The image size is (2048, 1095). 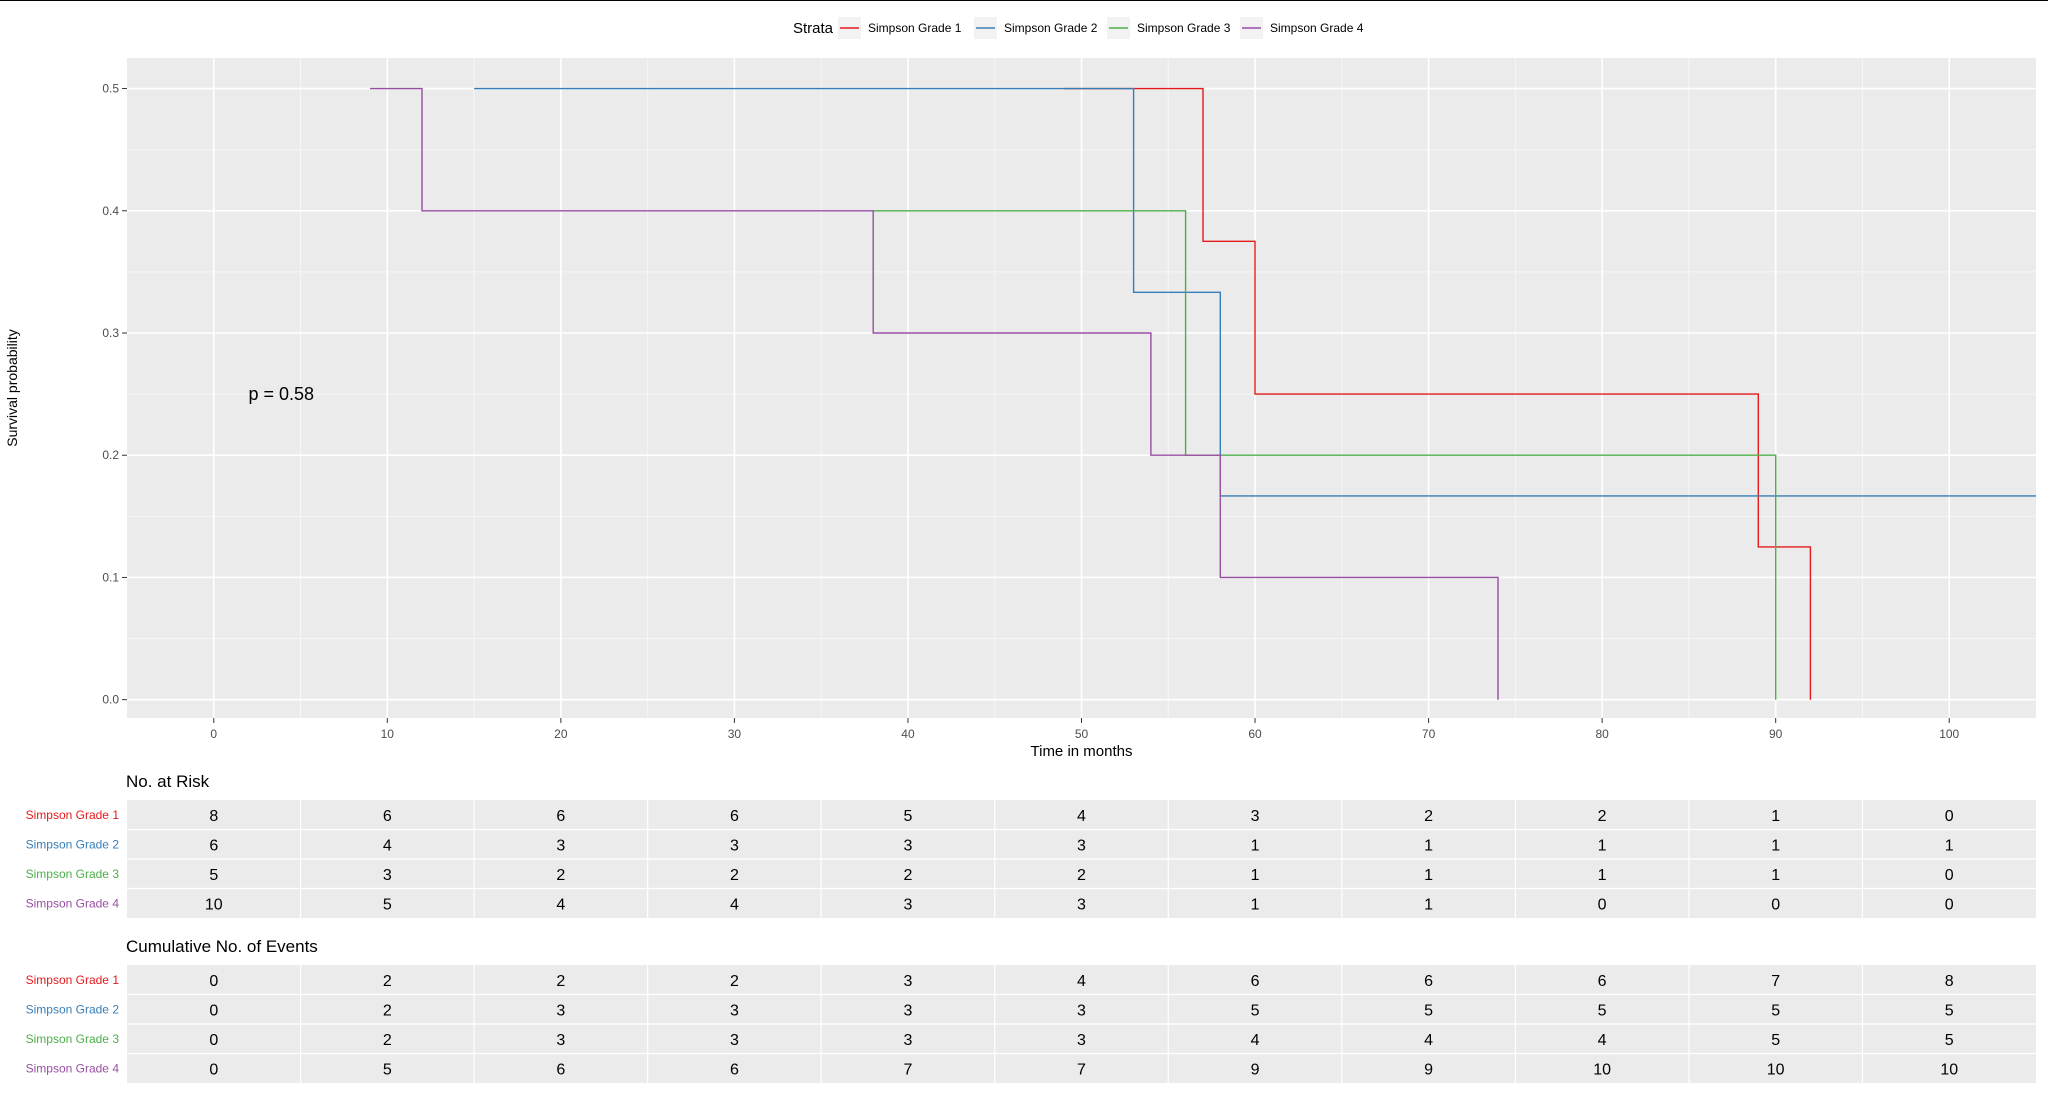 I want to click on legend-label: Simpson Grade 1, so click(x=915, y=28).